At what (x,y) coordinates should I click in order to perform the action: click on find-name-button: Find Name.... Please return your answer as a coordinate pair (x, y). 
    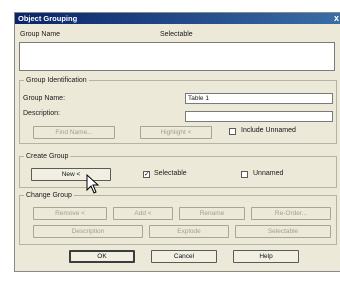
    Looking at the image, I should click on (74, 132).